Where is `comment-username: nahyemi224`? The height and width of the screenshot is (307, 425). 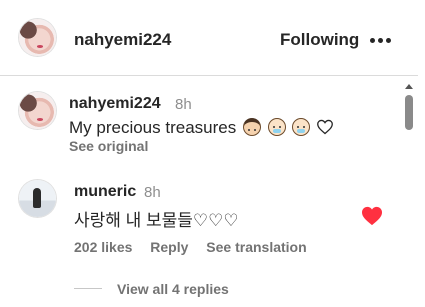
comment-username: nahyemi224 is located at coordinates (115, 104).